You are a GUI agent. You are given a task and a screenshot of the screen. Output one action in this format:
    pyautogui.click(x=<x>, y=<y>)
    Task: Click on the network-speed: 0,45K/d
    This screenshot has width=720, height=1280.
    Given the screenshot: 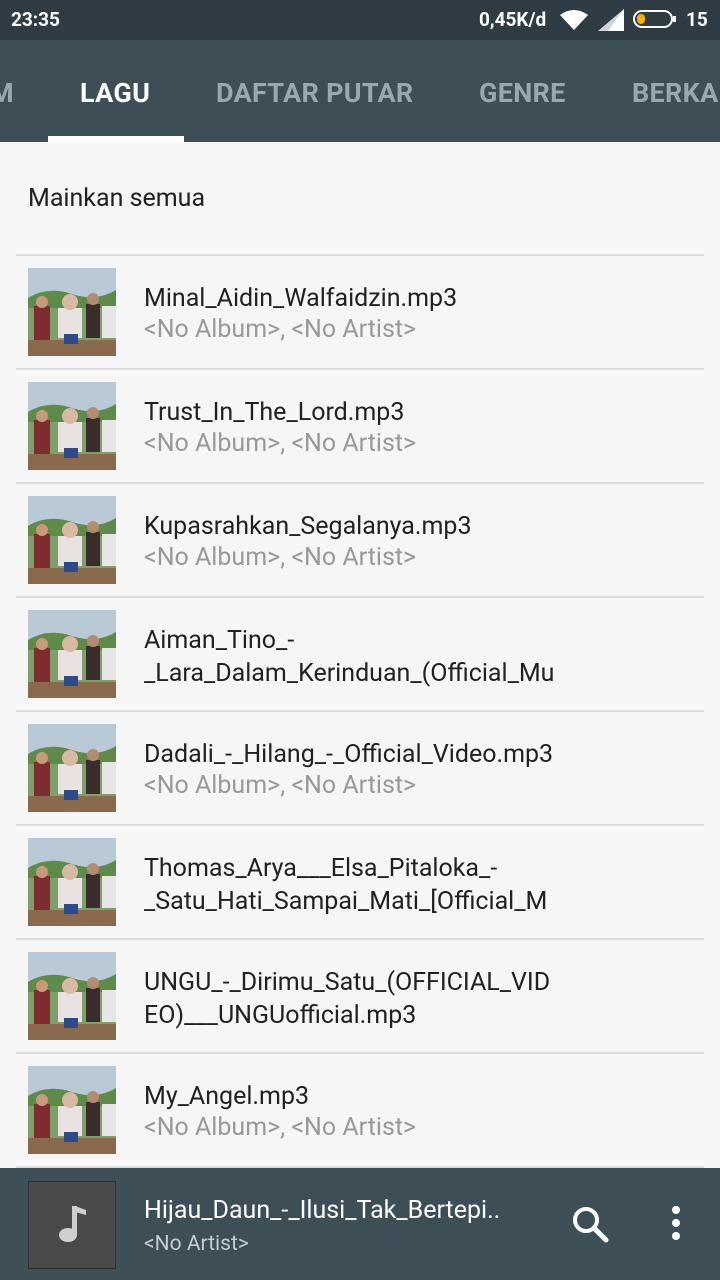 What is the action you would take?
    pyautogui.click(x=513, y=19)
    